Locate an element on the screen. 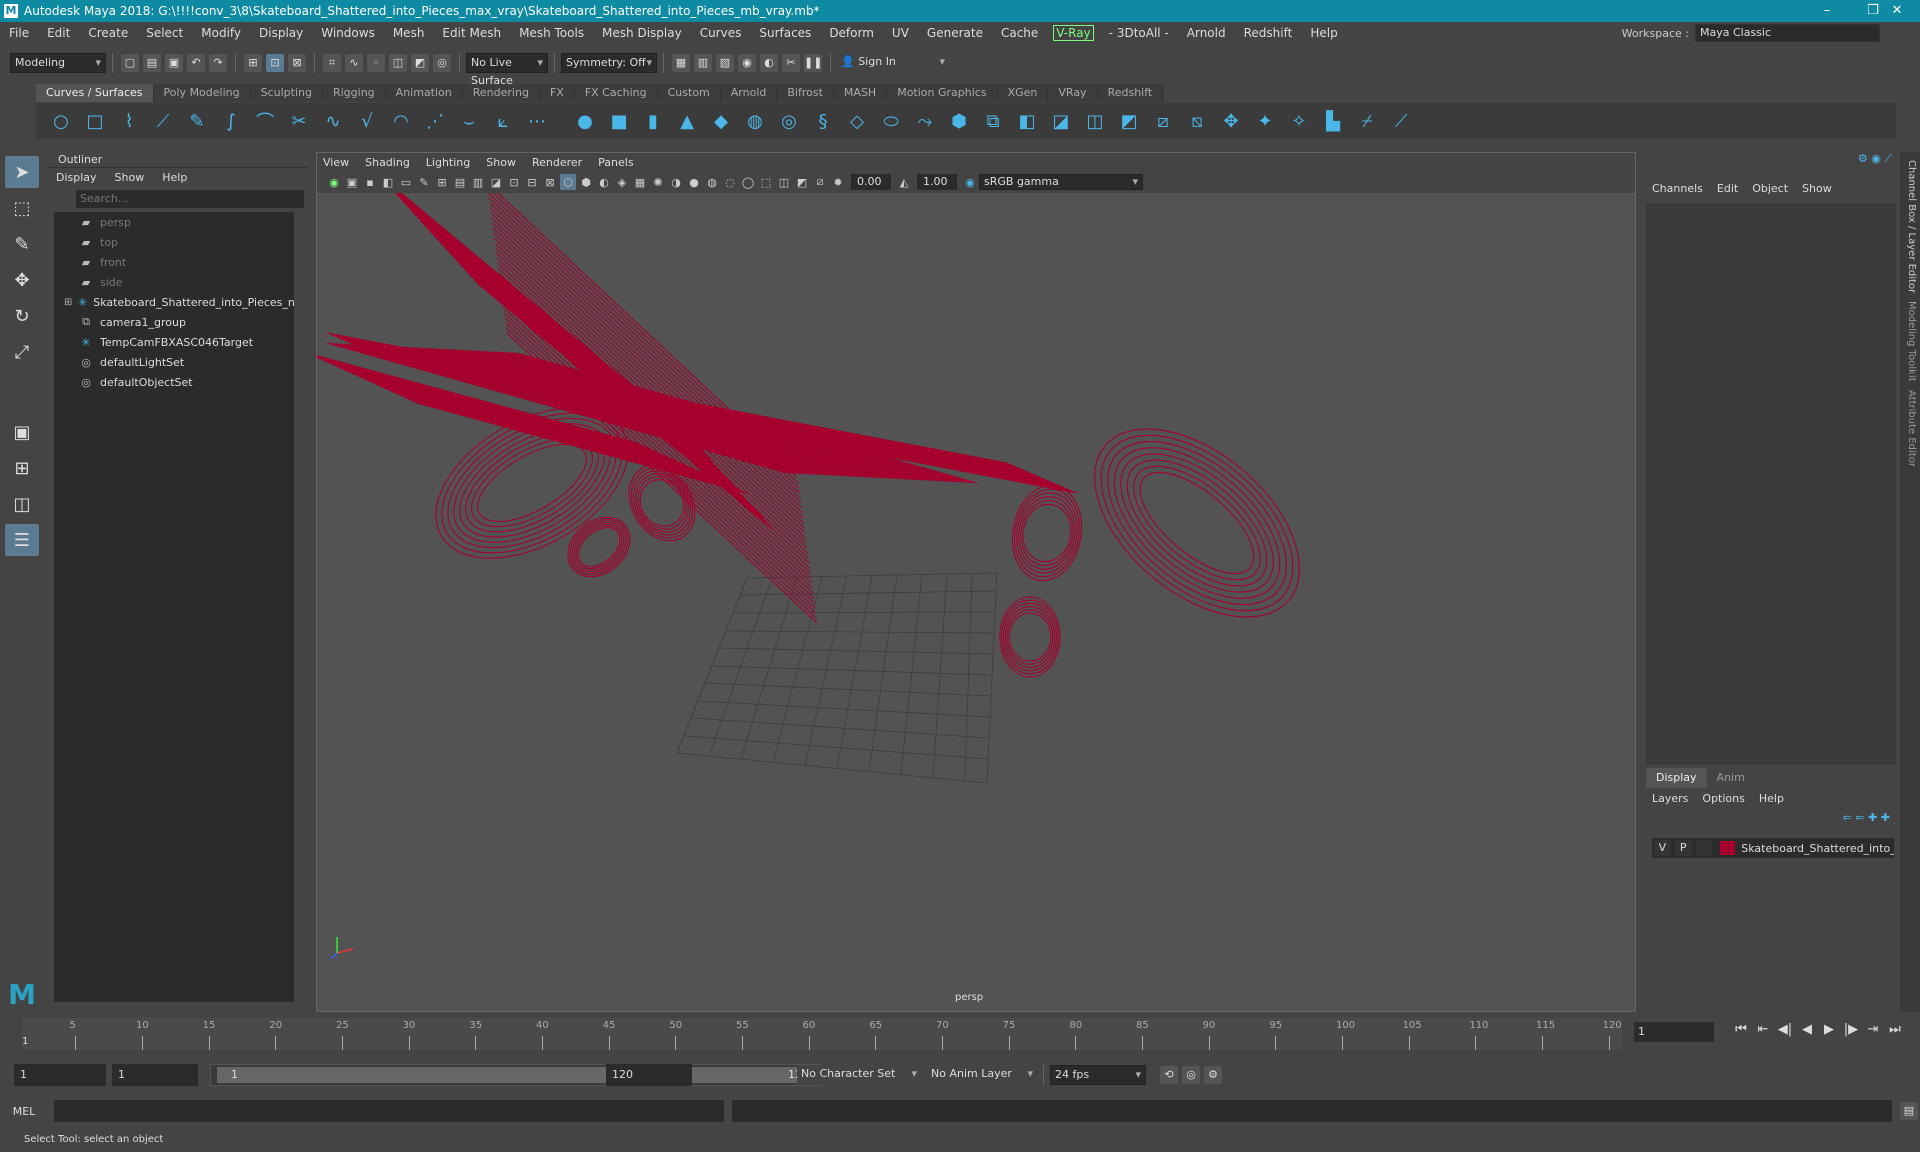 This screenshot has width=1920, height=1152. four-view-icon: ⊞ is located at coordinates (22, 468).